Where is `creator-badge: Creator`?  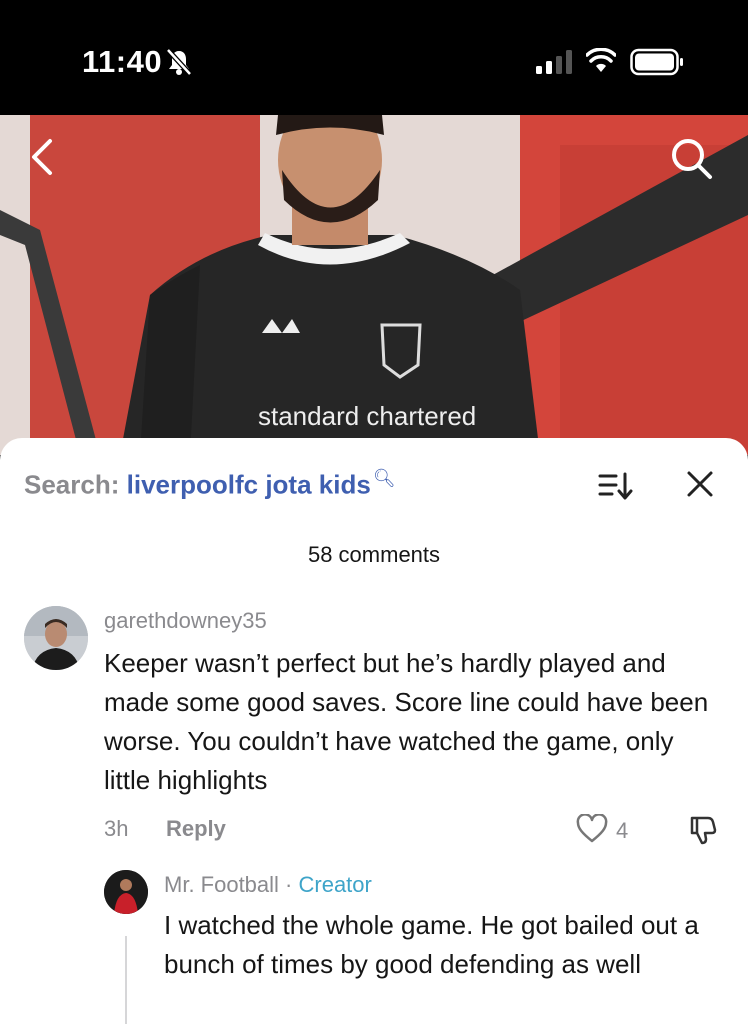
creator-badge: Creator is located at coordinates (335, 884).